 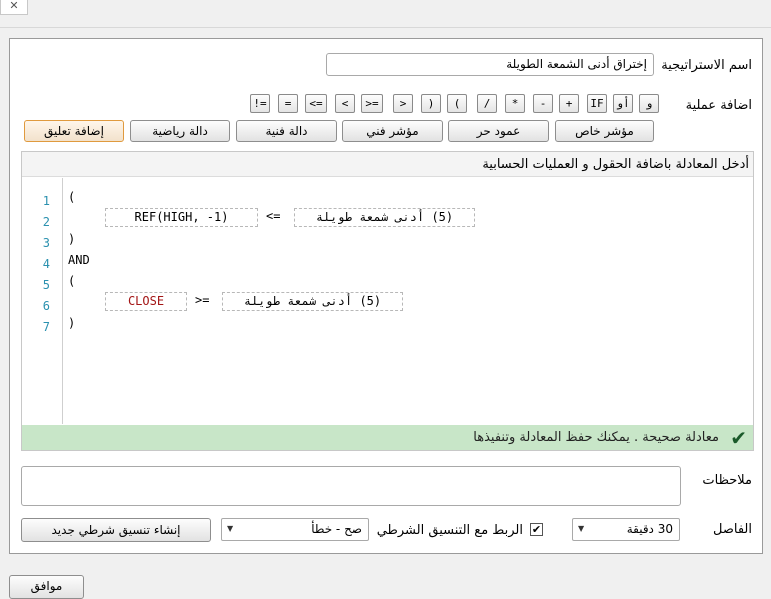 I want to click on line-number: 1, so click(x=46, y=201).